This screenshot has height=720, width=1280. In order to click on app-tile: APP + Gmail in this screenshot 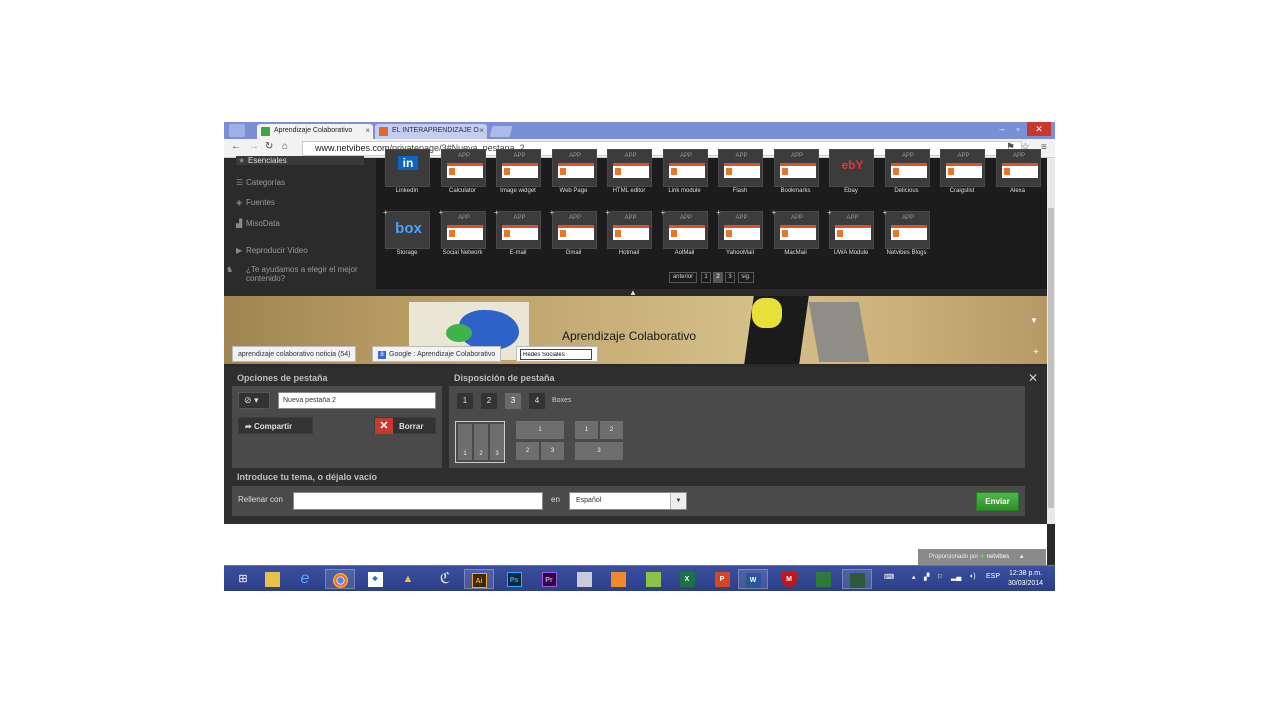, I will do `click(574, 233)`.